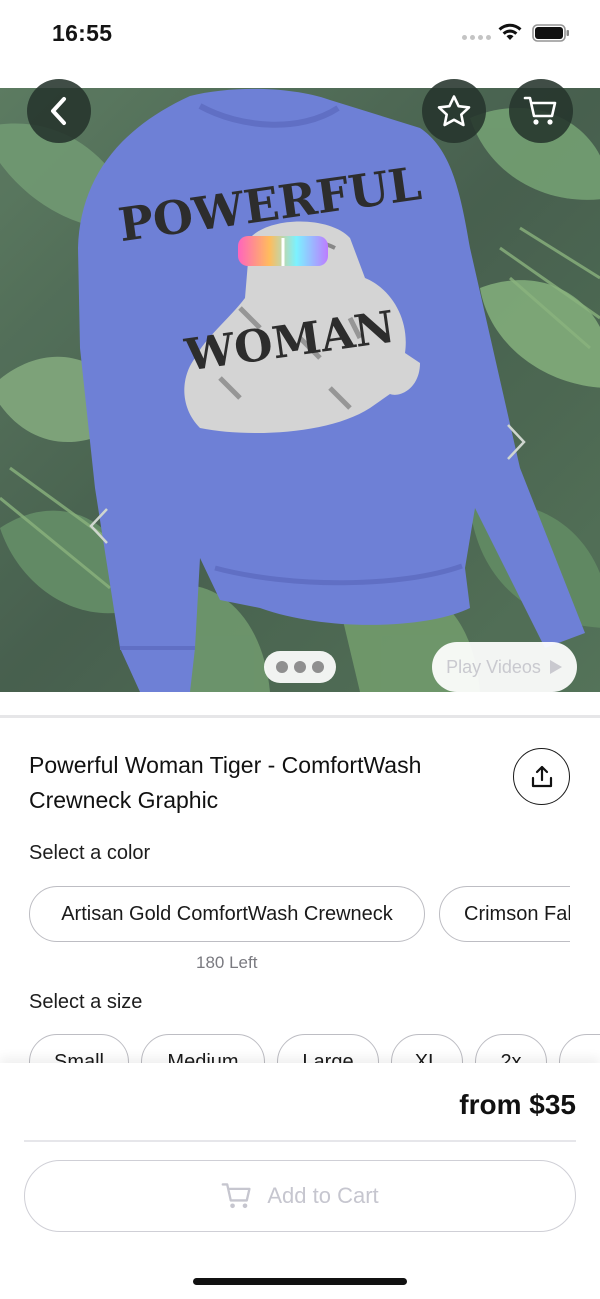 Image resolution: width=600 pixels, height=1299 pixels. I want to click on select-color-label: Select a color, so click(90, 853).